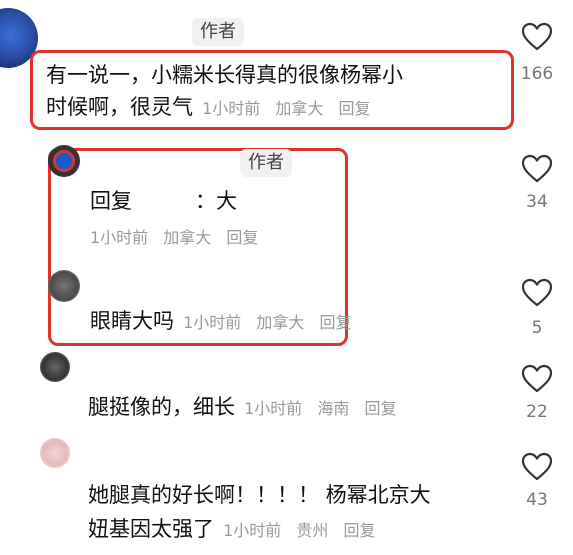  Describe the element at coordinates (537, 308) in the screenshot. I see `like-button: 5` at that location.